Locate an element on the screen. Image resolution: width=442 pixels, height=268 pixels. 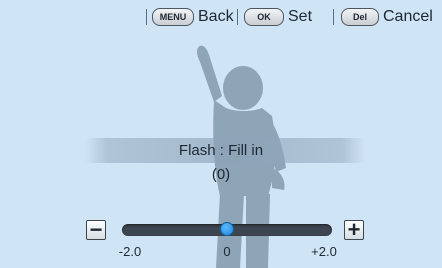
cancel-label: Cancel is located at coordinates (408, 16).